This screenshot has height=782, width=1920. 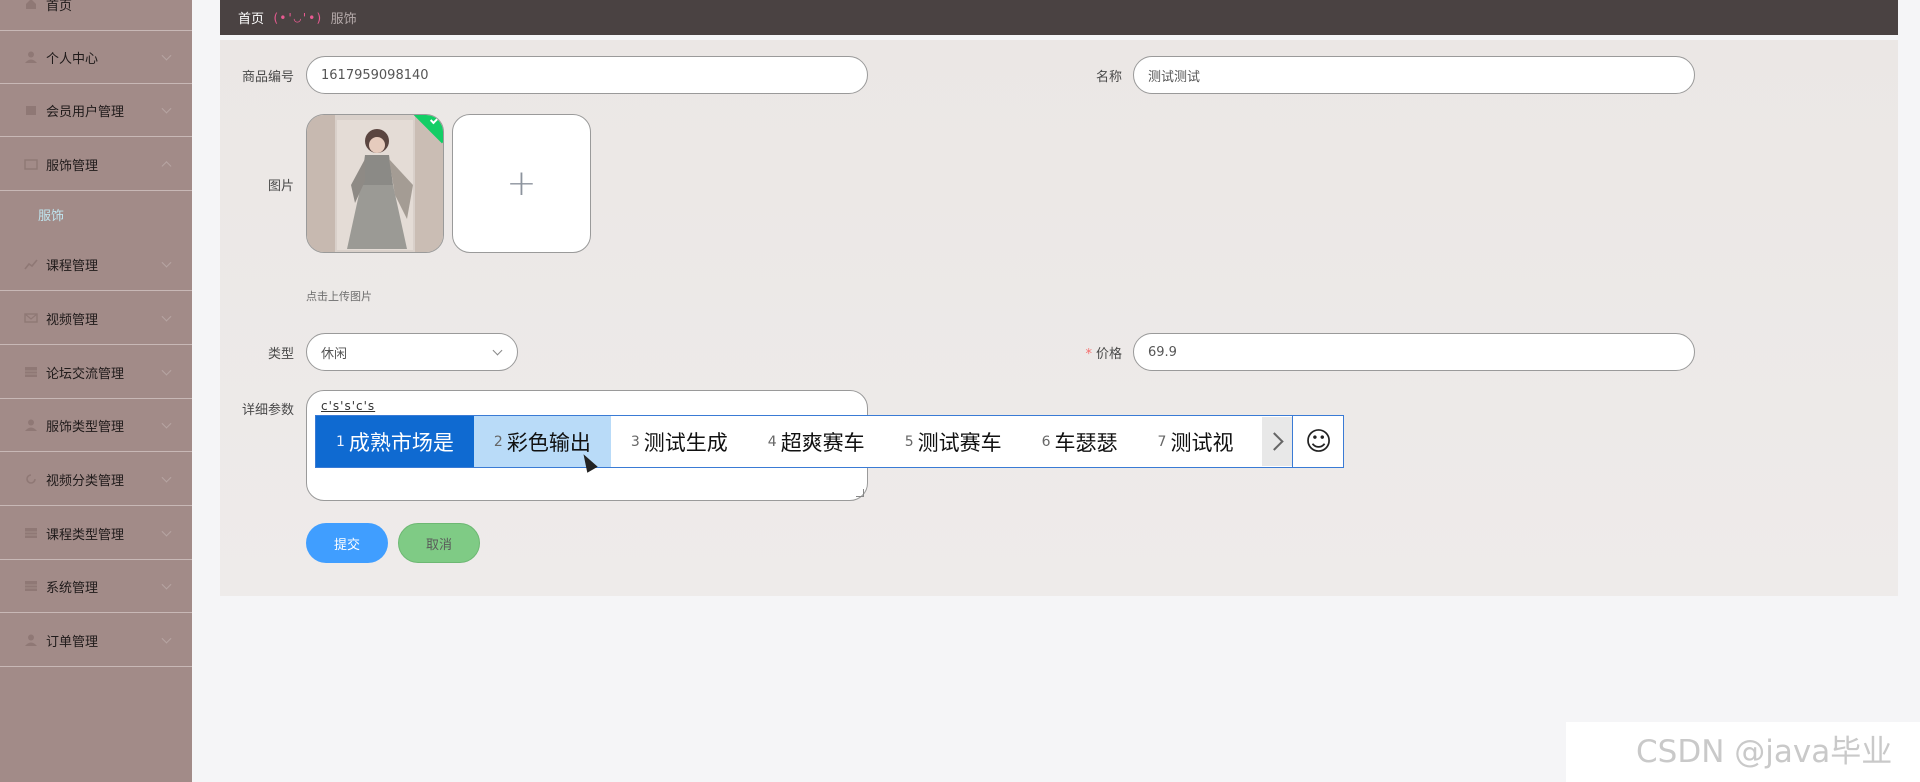 I want to click on ime-candidate-7: 7 测试视, so click(x=1186, y=441).